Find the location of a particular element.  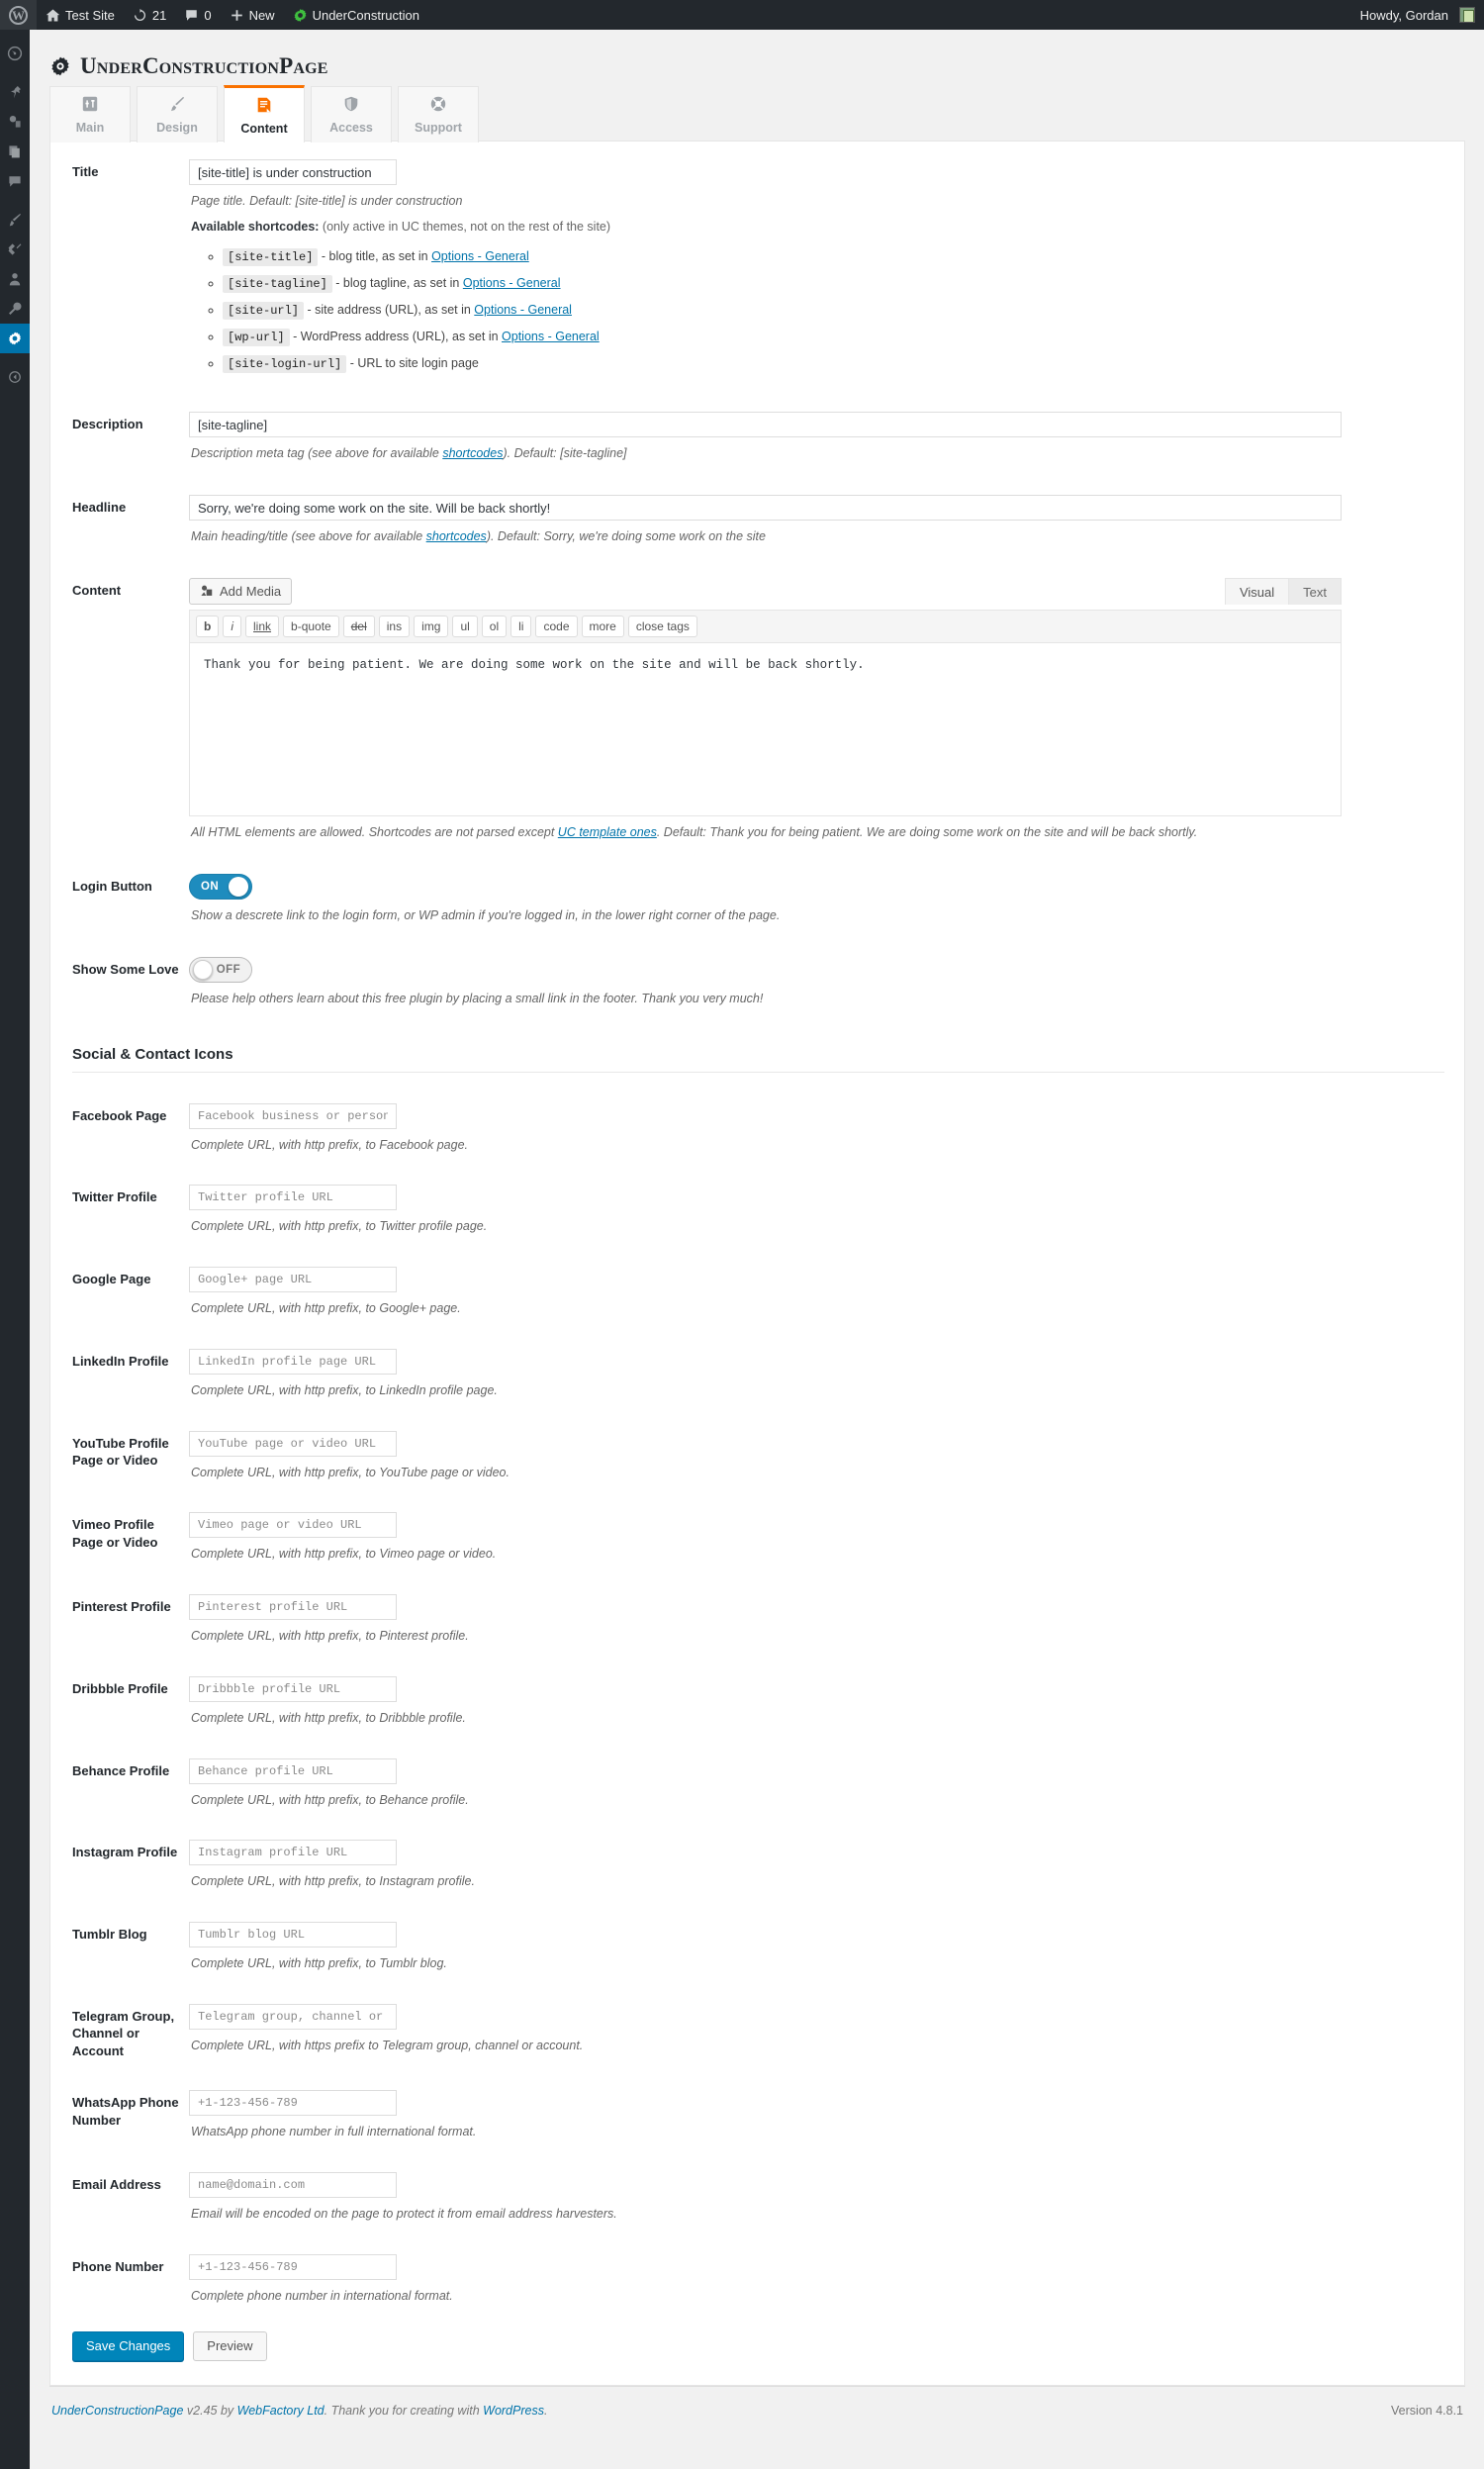

show-some-love-toggle-state: OFF is located at coordinates (228, 969).